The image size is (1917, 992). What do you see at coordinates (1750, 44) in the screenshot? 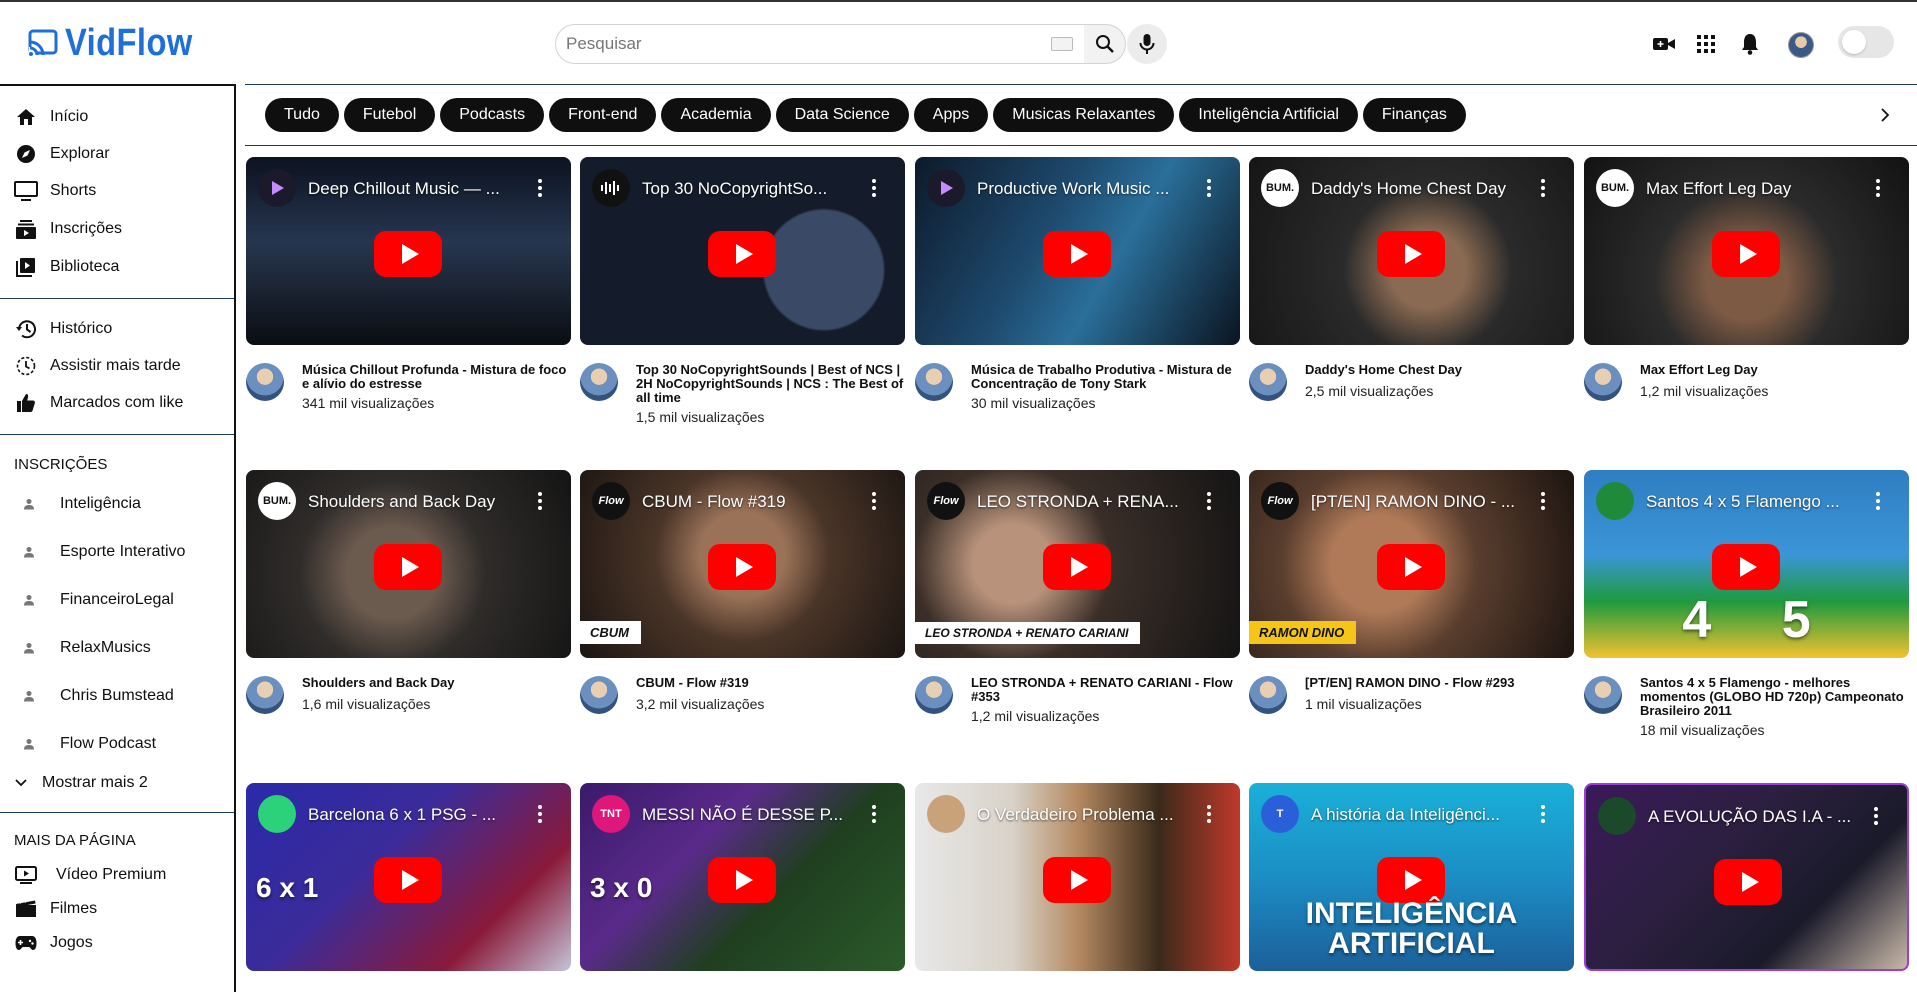
I see `notifications-button` at bounding box center [1750, 44].